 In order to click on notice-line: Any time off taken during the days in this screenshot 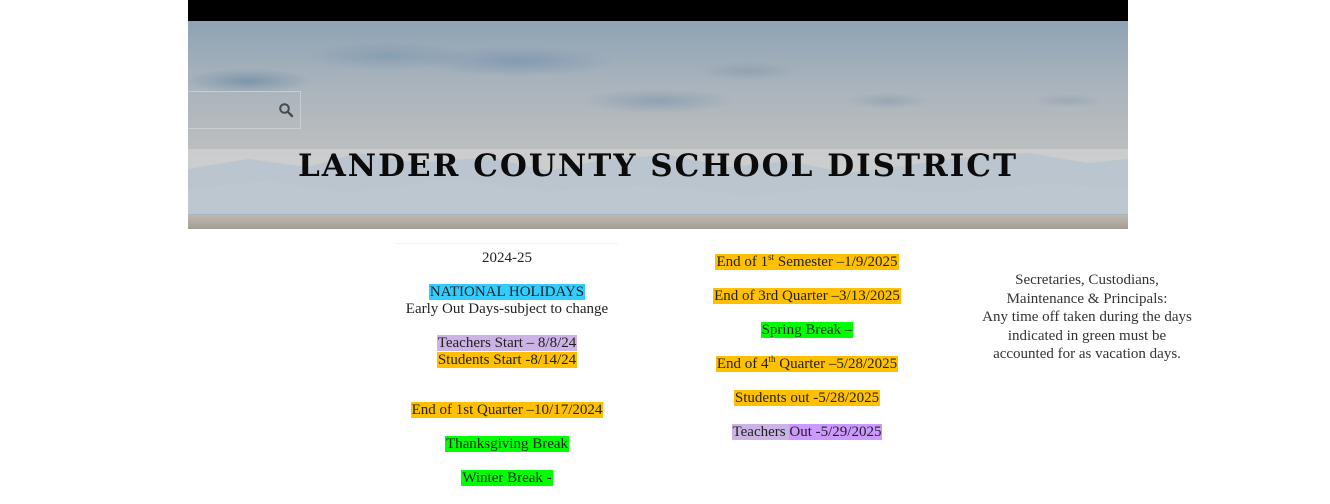, I will do `click(1087, 317)`.